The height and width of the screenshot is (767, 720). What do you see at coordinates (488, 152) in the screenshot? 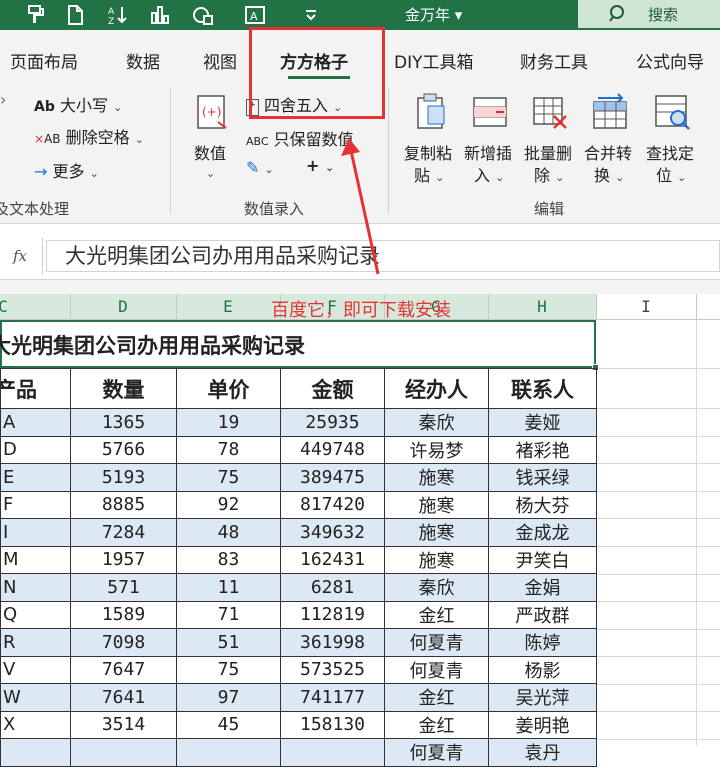
I see `new-insert-button: 新增插` at bounding box center [488, 152].